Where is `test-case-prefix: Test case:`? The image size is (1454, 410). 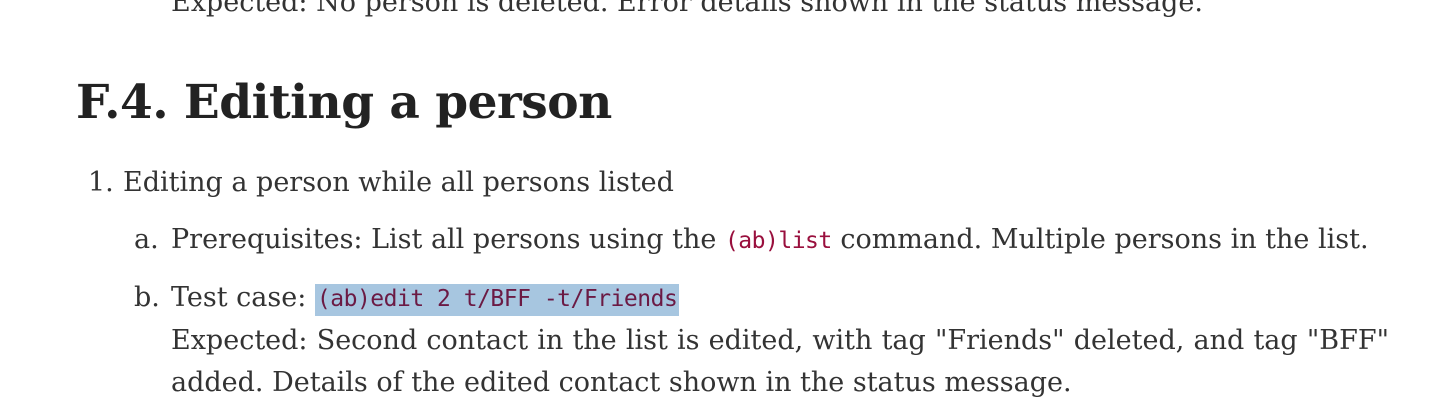
test-case-prefix: Test case: is located at coordinates (243, 297).